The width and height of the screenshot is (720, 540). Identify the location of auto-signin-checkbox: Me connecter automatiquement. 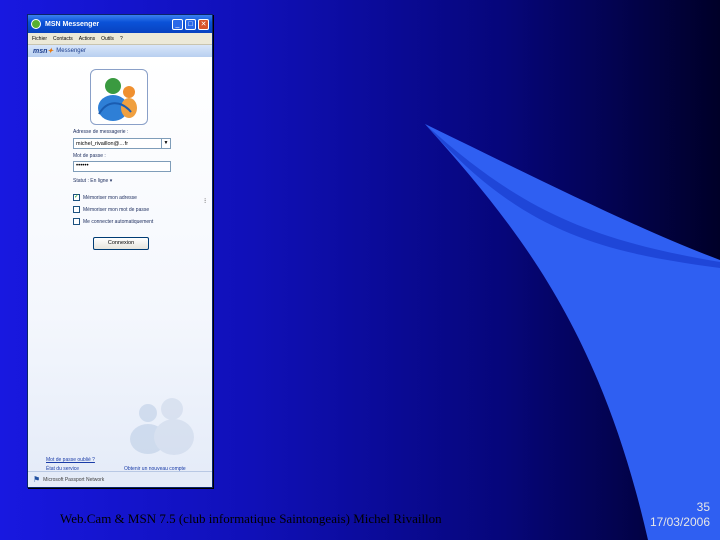
(113, 221).